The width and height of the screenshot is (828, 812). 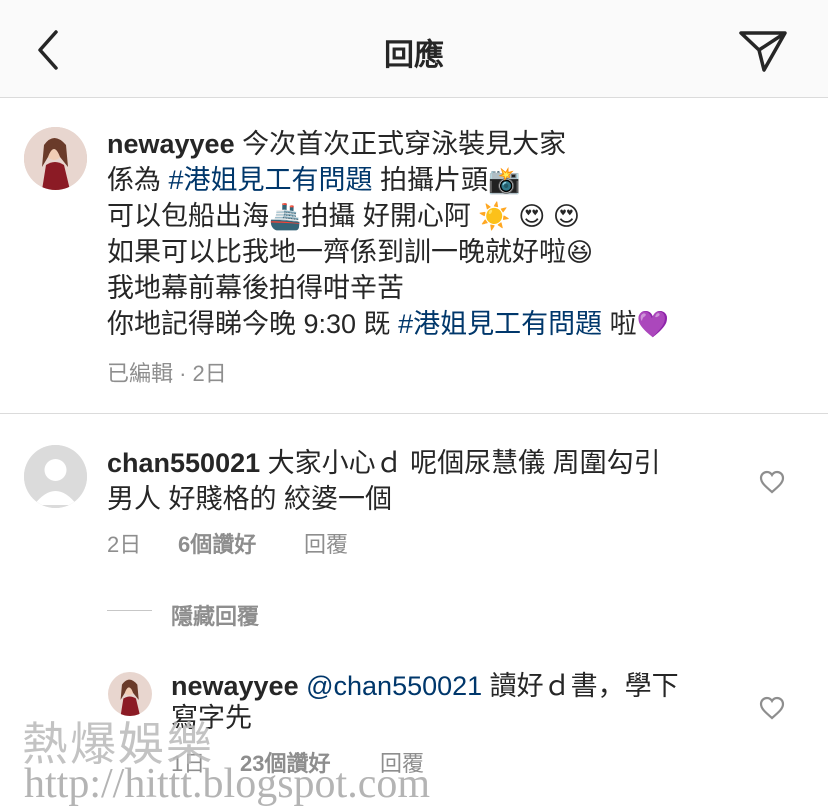 I want to click on caption-line-2: 係為 #港姐見工有問題 拍攝片頭📸, so click(x=313, y=180).